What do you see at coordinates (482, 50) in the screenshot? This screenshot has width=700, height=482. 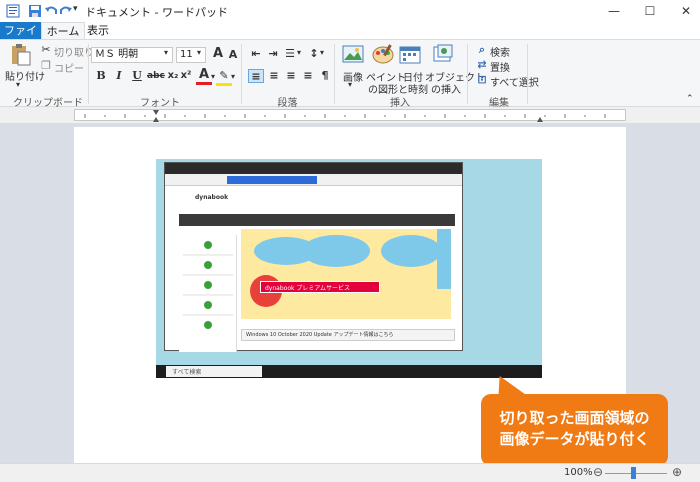 I see `find-icon: ⌕` at bounding box center [482, 50].